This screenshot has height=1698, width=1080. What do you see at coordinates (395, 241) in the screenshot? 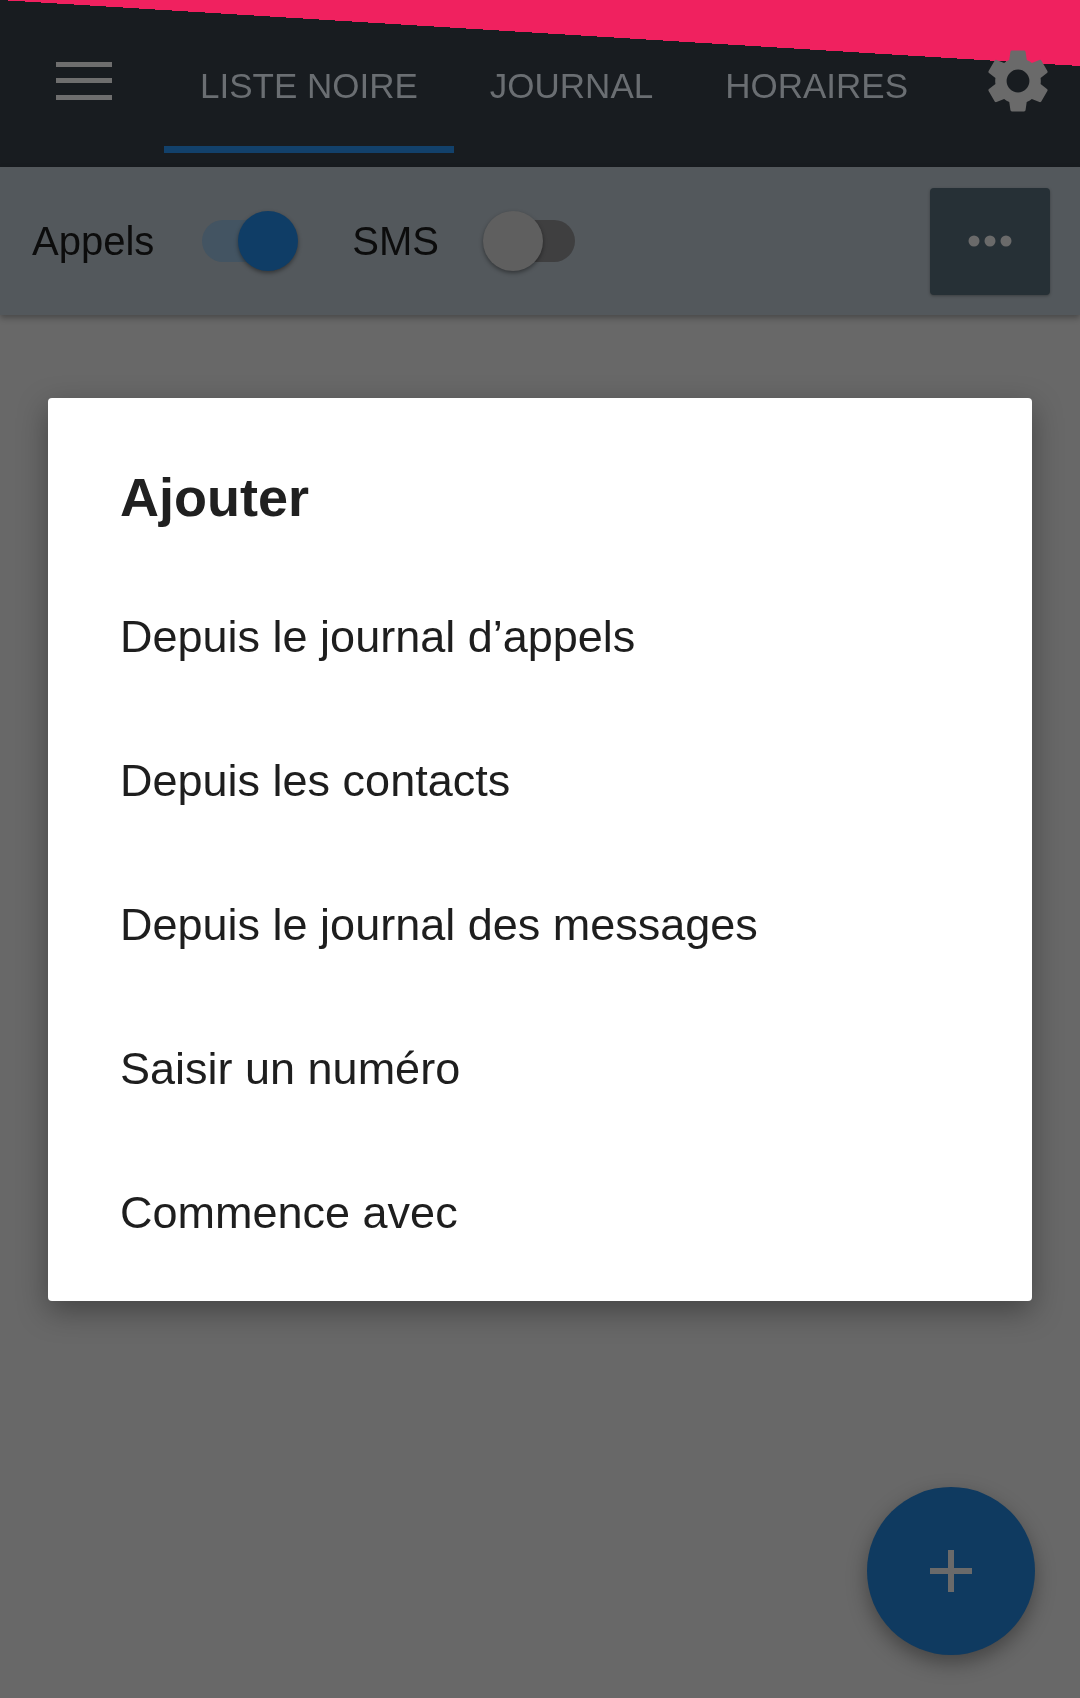
I see `filter-label: SMS` at bounding box center [395, 241].